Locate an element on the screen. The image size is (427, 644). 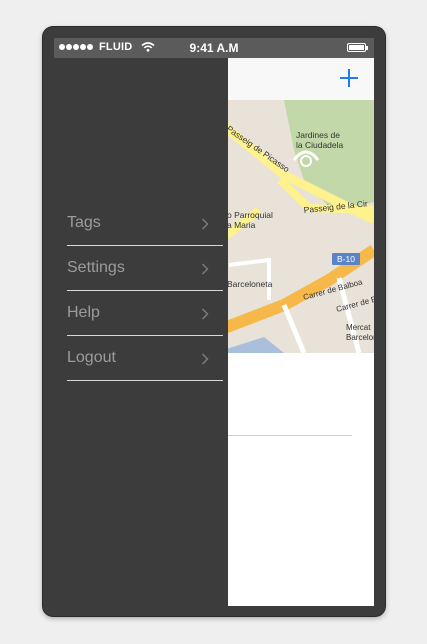
menu-item-label: Logout is located at coordinates (91, 357).